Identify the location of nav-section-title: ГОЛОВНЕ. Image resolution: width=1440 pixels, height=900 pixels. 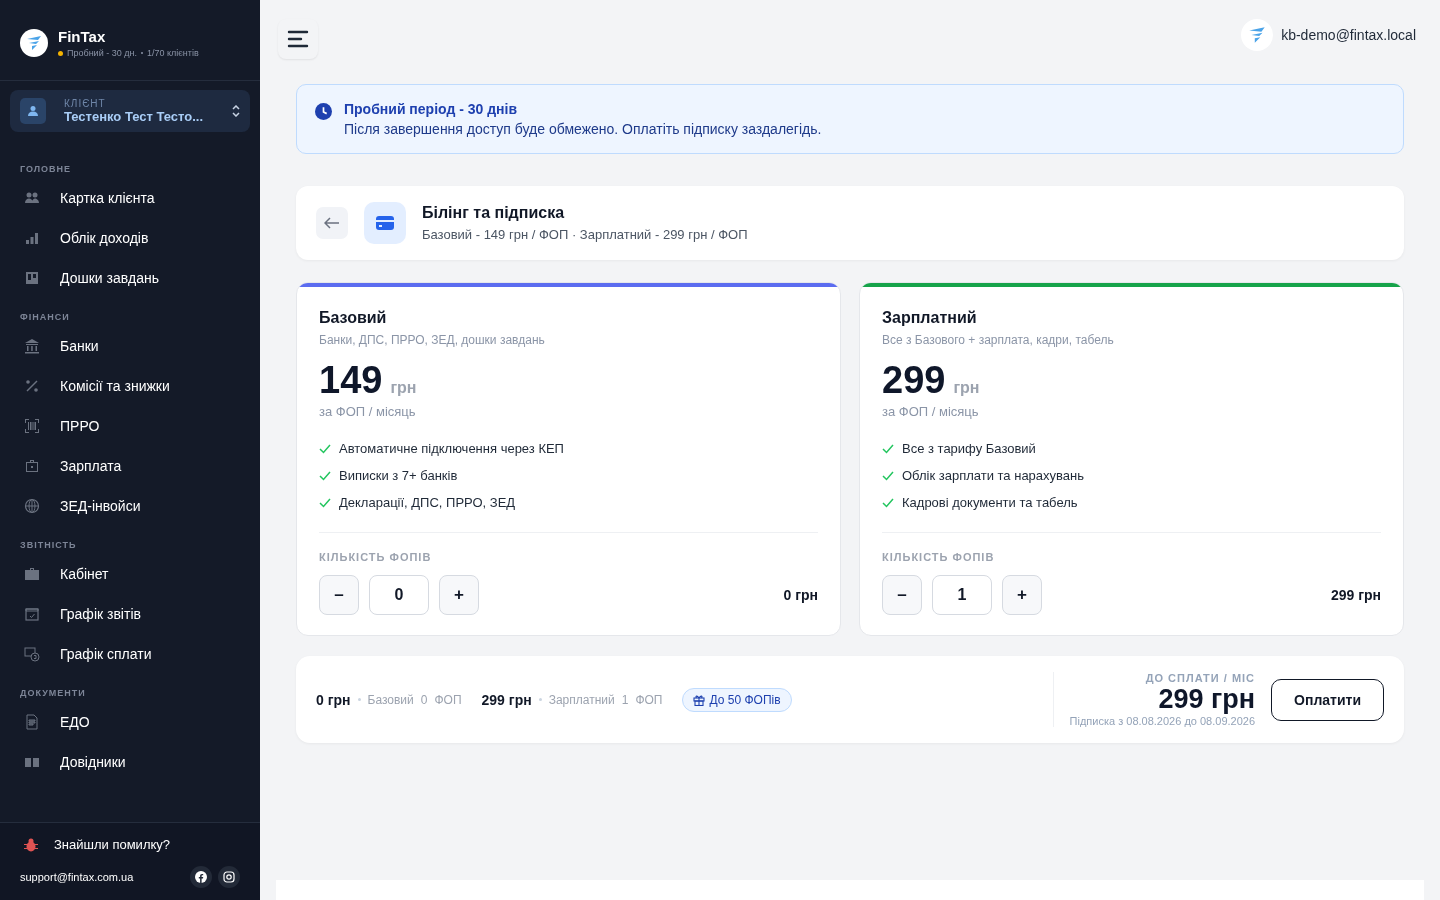
(46, 169).